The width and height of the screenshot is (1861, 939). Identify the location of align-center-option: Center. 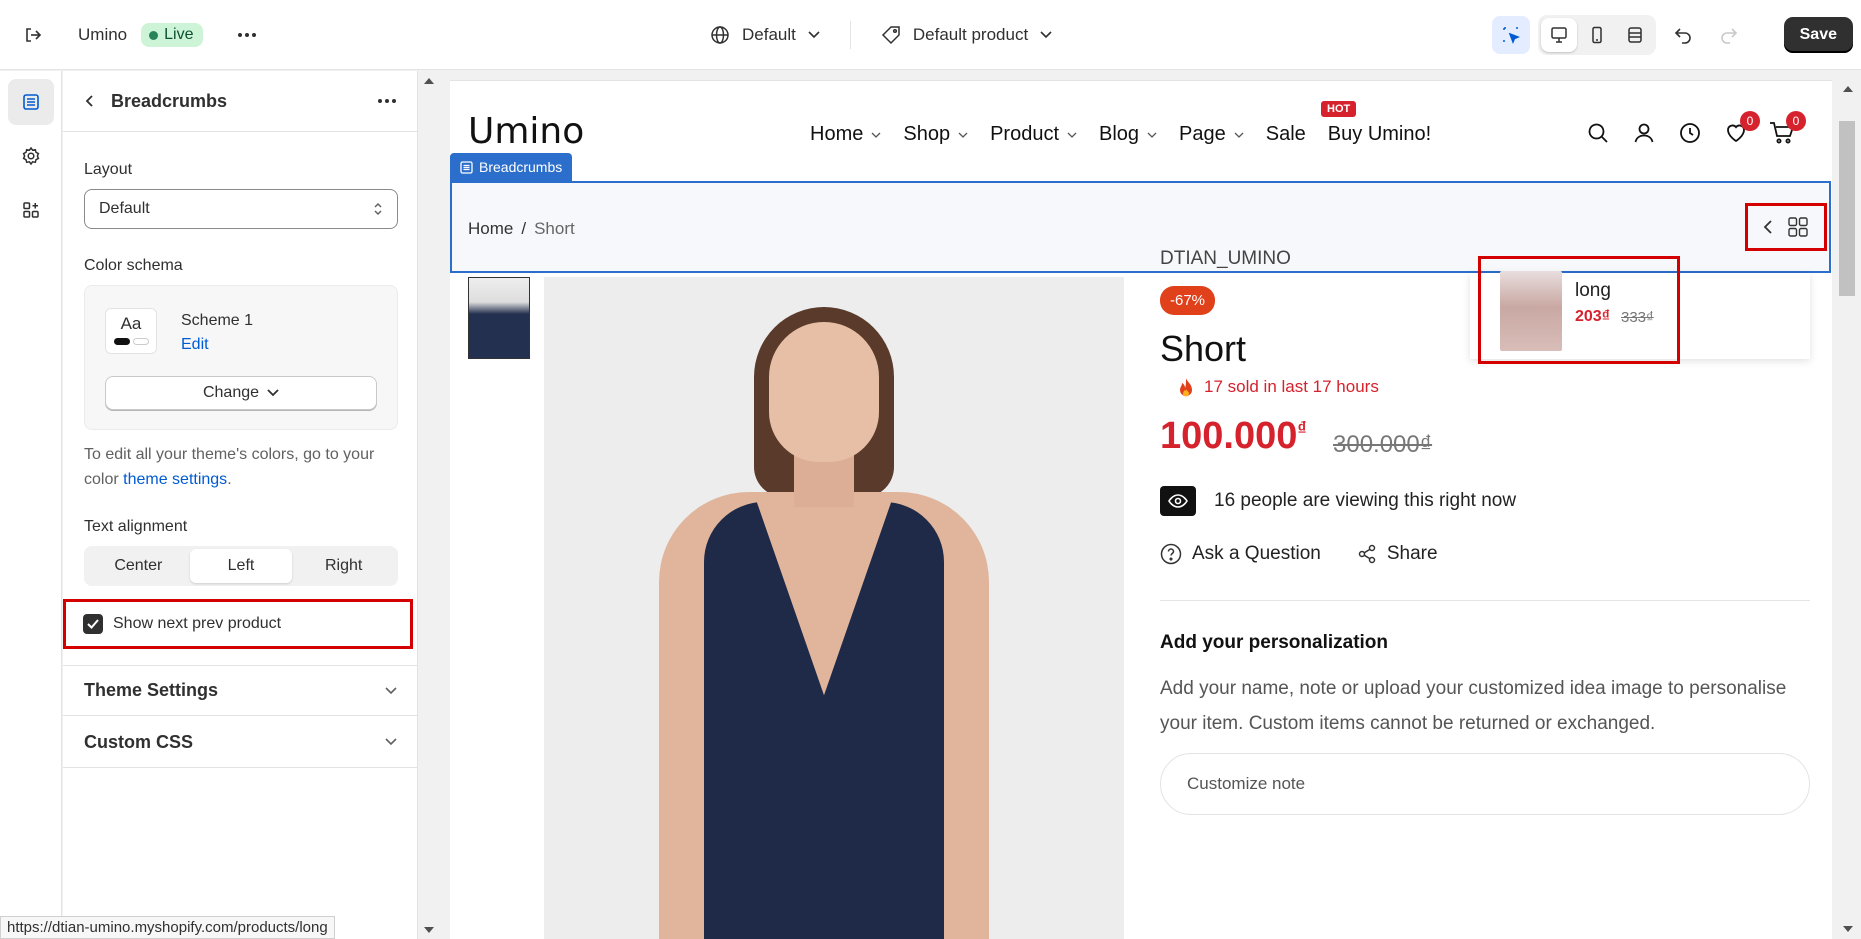
(138, 566).